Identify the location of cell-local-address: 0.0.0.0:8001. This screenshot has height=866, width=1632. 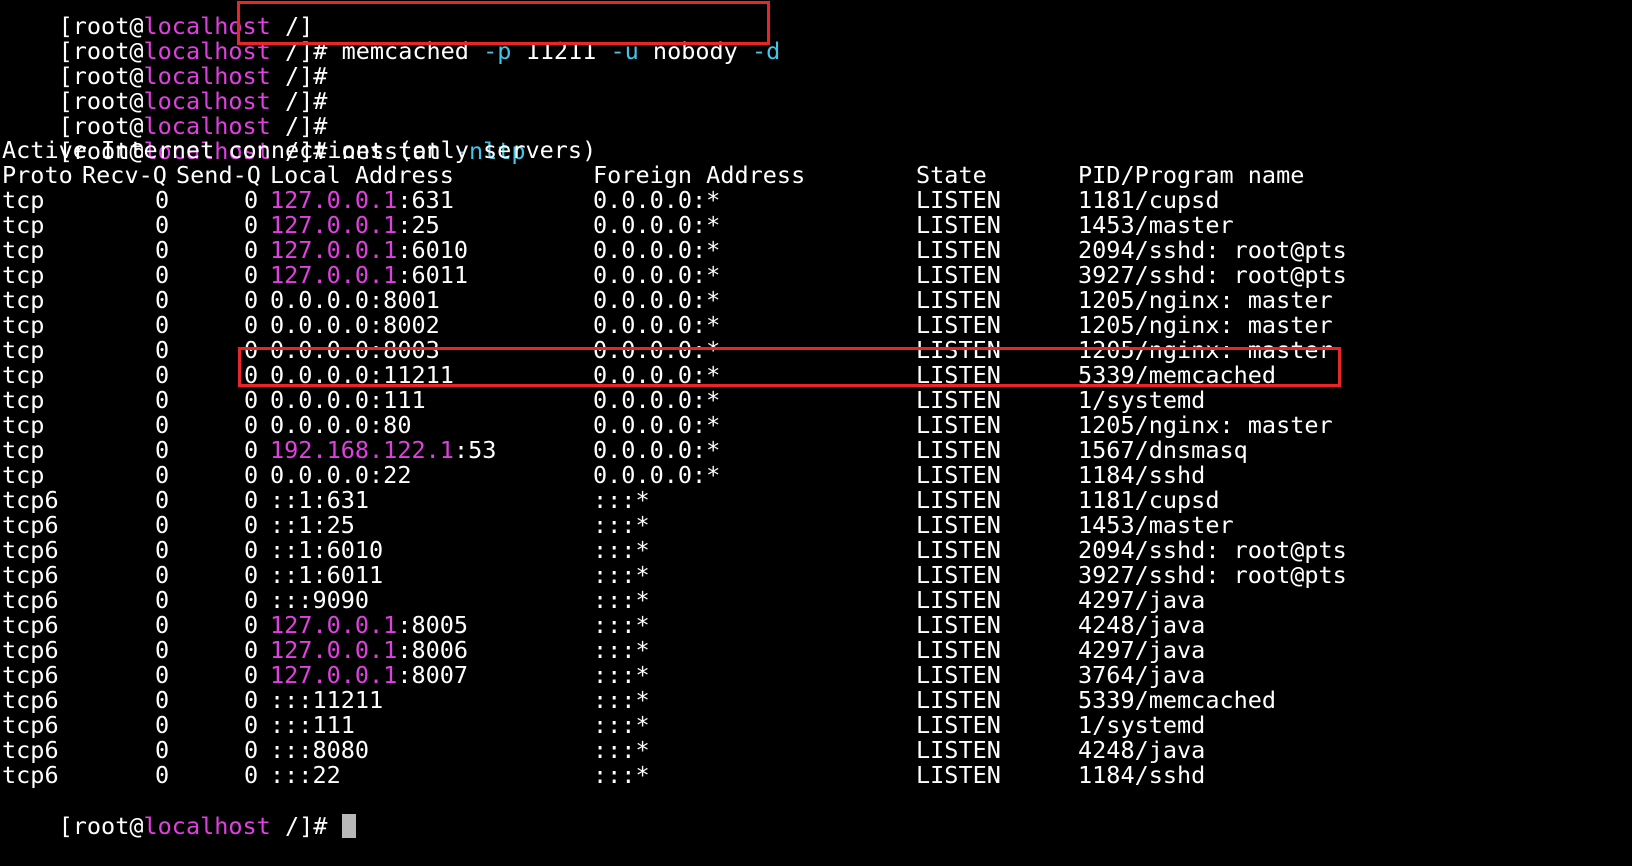
(355, 300).